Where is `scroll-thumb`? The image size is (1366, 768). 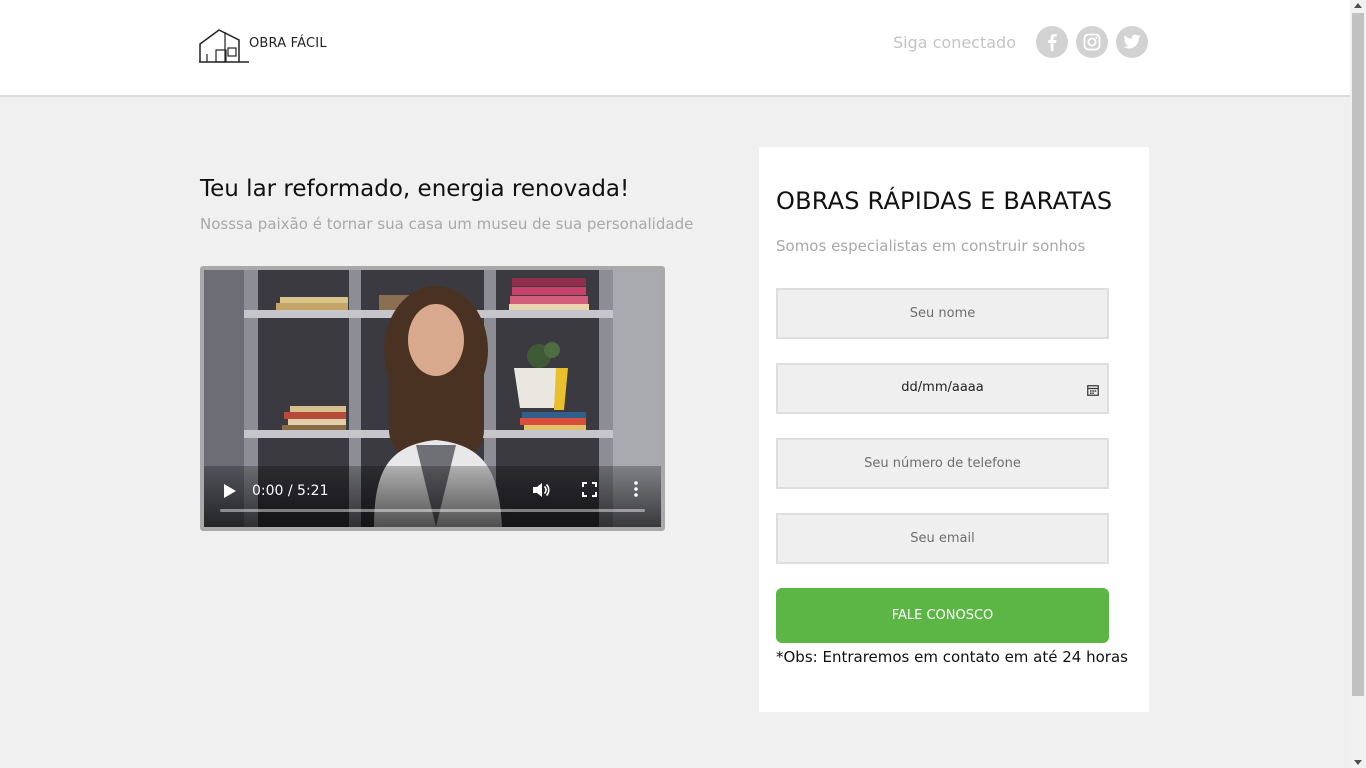 scroll-thumb is located at coordinates (1358, 354).